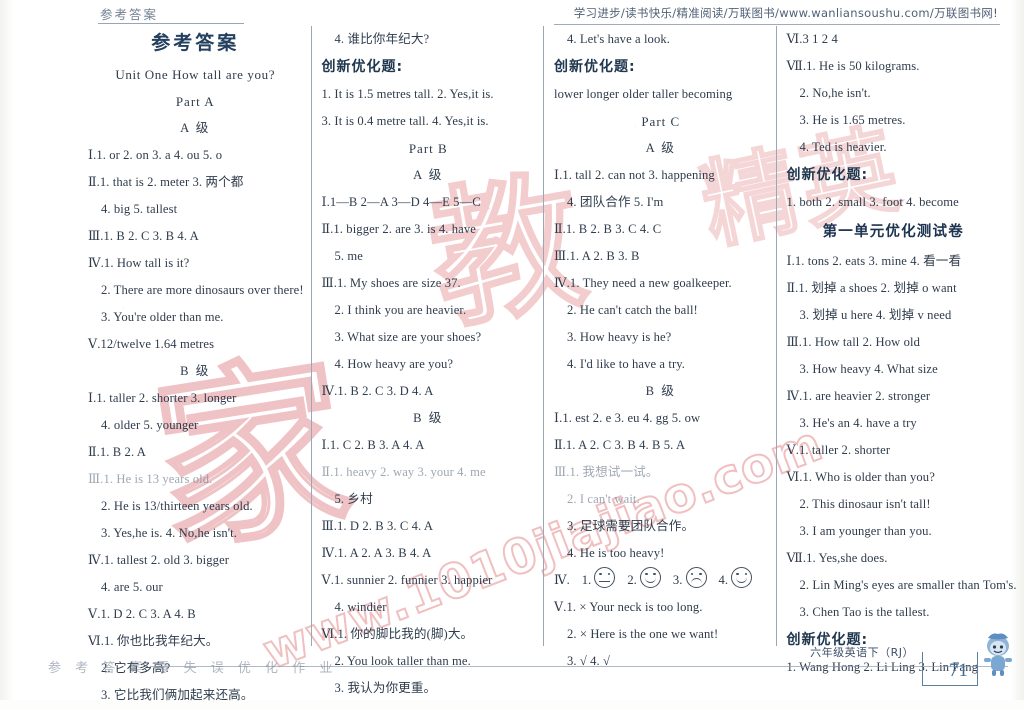 This screenshot has height=709, width=1024. I want to click on answer-line: 1. both 2. small 3. foot 4. become, so click(872, 202).